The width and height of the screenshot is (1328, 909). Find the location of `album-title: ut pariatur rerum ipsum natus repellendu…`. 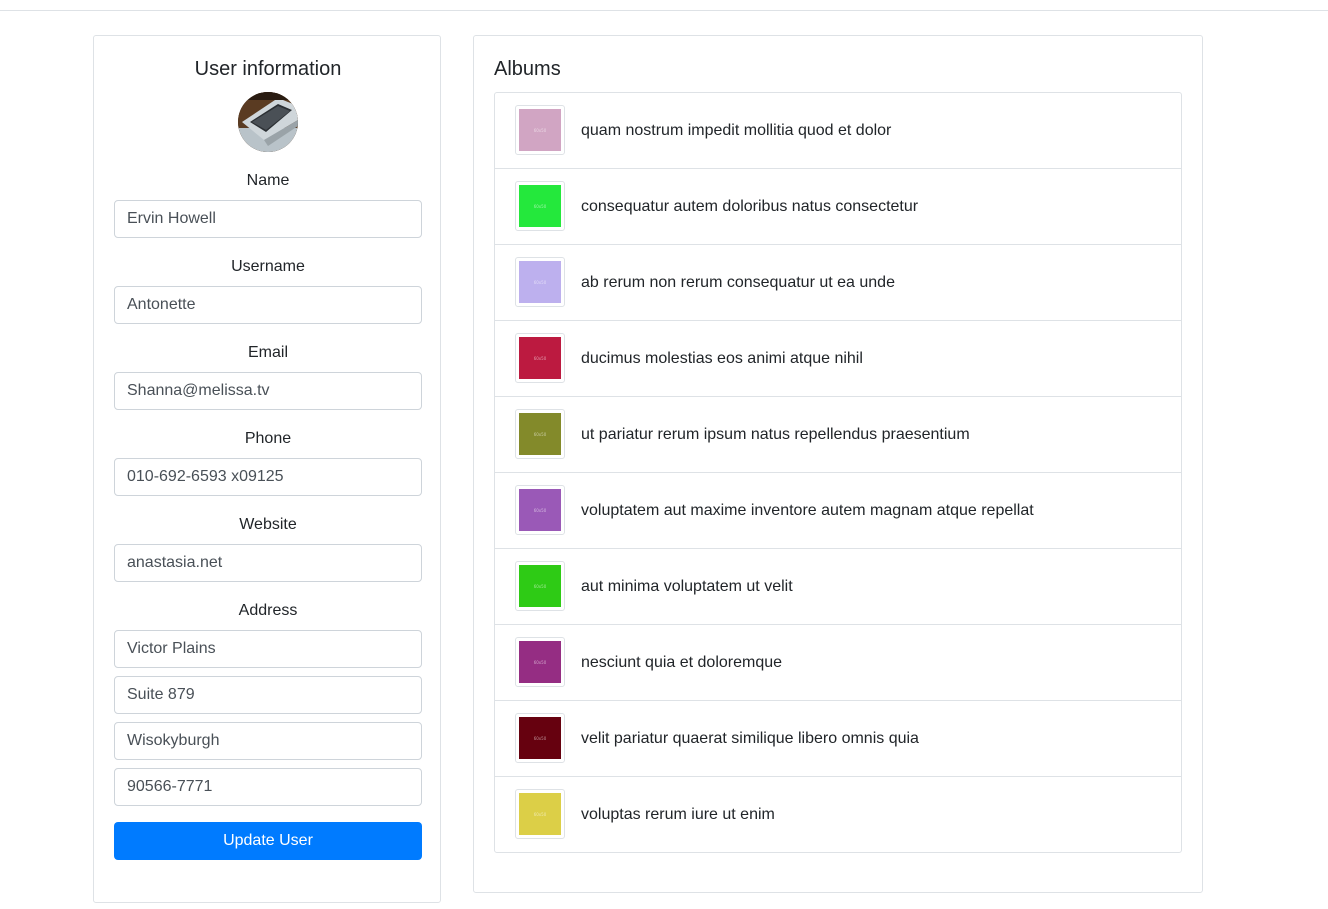

album-title: ut pariatur rerum ipsum natus repellendu… is located at coordinates (775, 434).